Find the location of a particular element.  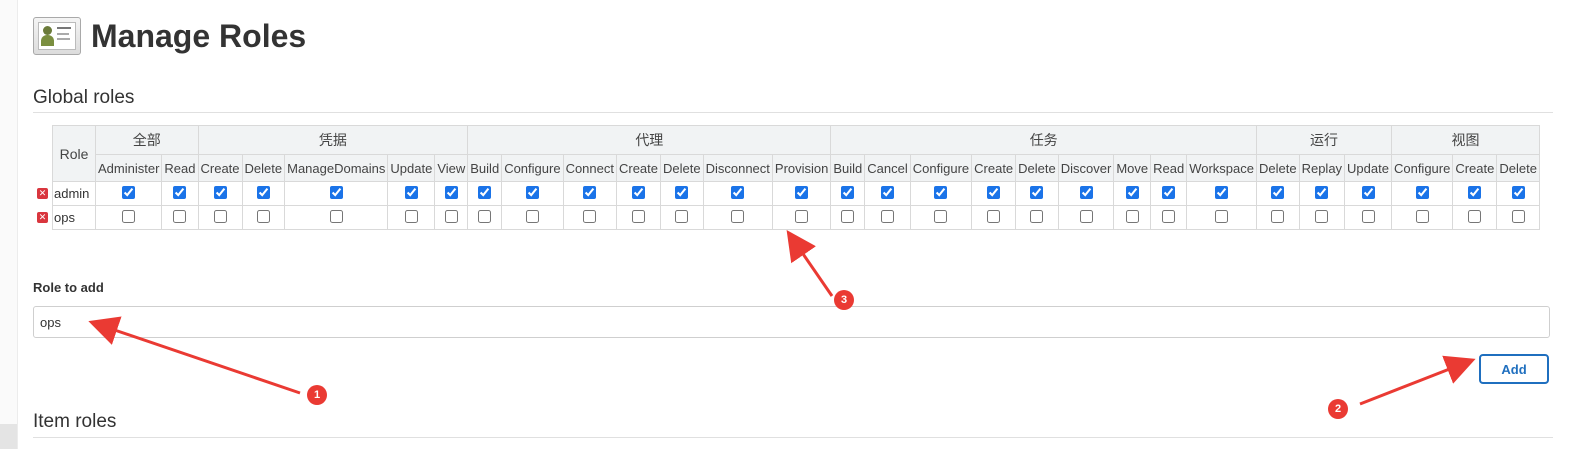

global-roles-heading: Global roles is located at coordinates (84, 97).